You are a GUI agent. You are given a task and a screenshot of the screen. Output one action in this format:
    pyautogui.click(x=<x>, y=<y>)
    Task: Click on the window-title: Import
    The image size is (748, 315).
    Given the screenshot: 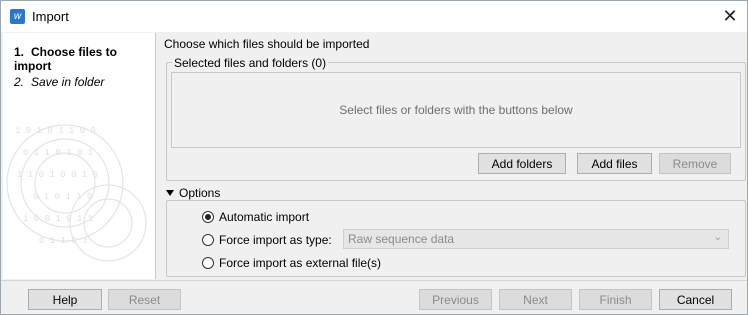 What is the action you would take?
    pyautogui.click(x=50, y=16)
    